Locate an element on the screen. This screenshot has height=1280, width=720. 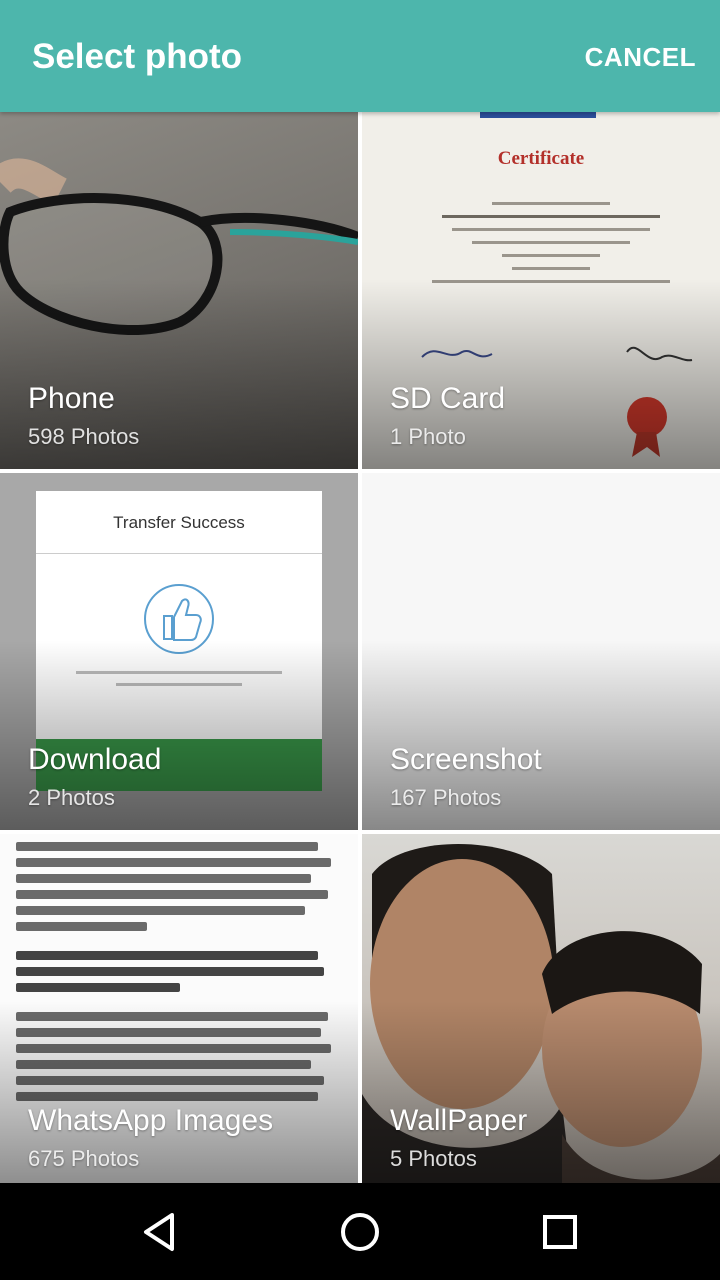
album-count: 2 Photos is located at coordinates (71, 797).